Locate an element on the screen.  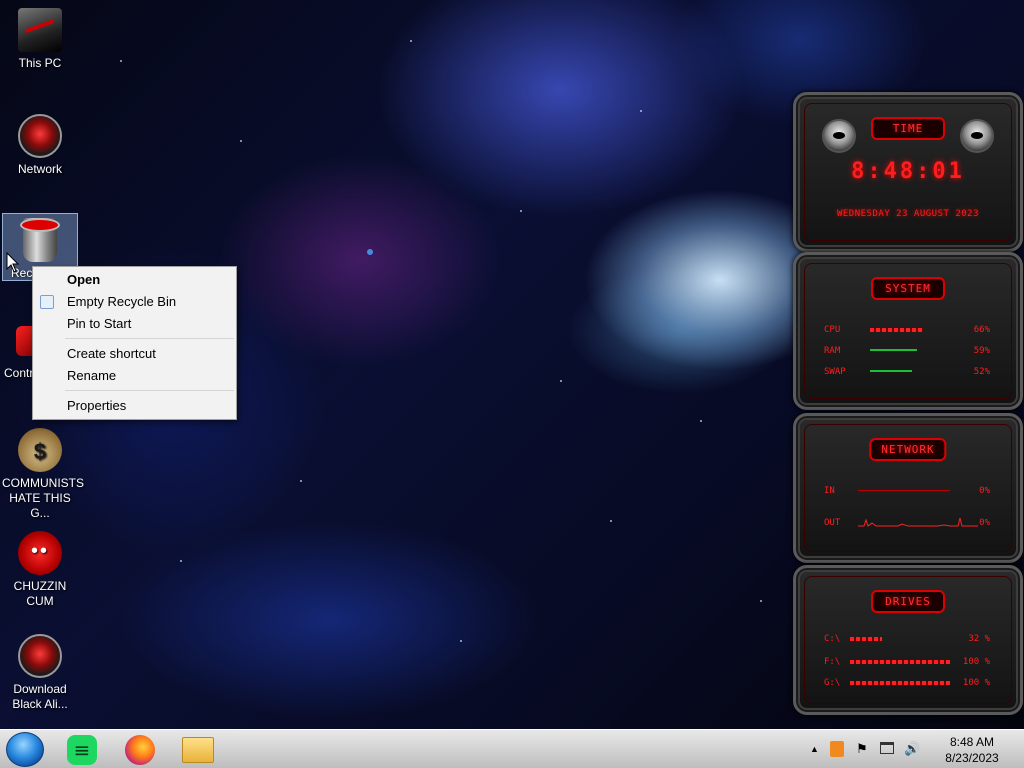
network-tray-icon is located at coordinates (887, 748).